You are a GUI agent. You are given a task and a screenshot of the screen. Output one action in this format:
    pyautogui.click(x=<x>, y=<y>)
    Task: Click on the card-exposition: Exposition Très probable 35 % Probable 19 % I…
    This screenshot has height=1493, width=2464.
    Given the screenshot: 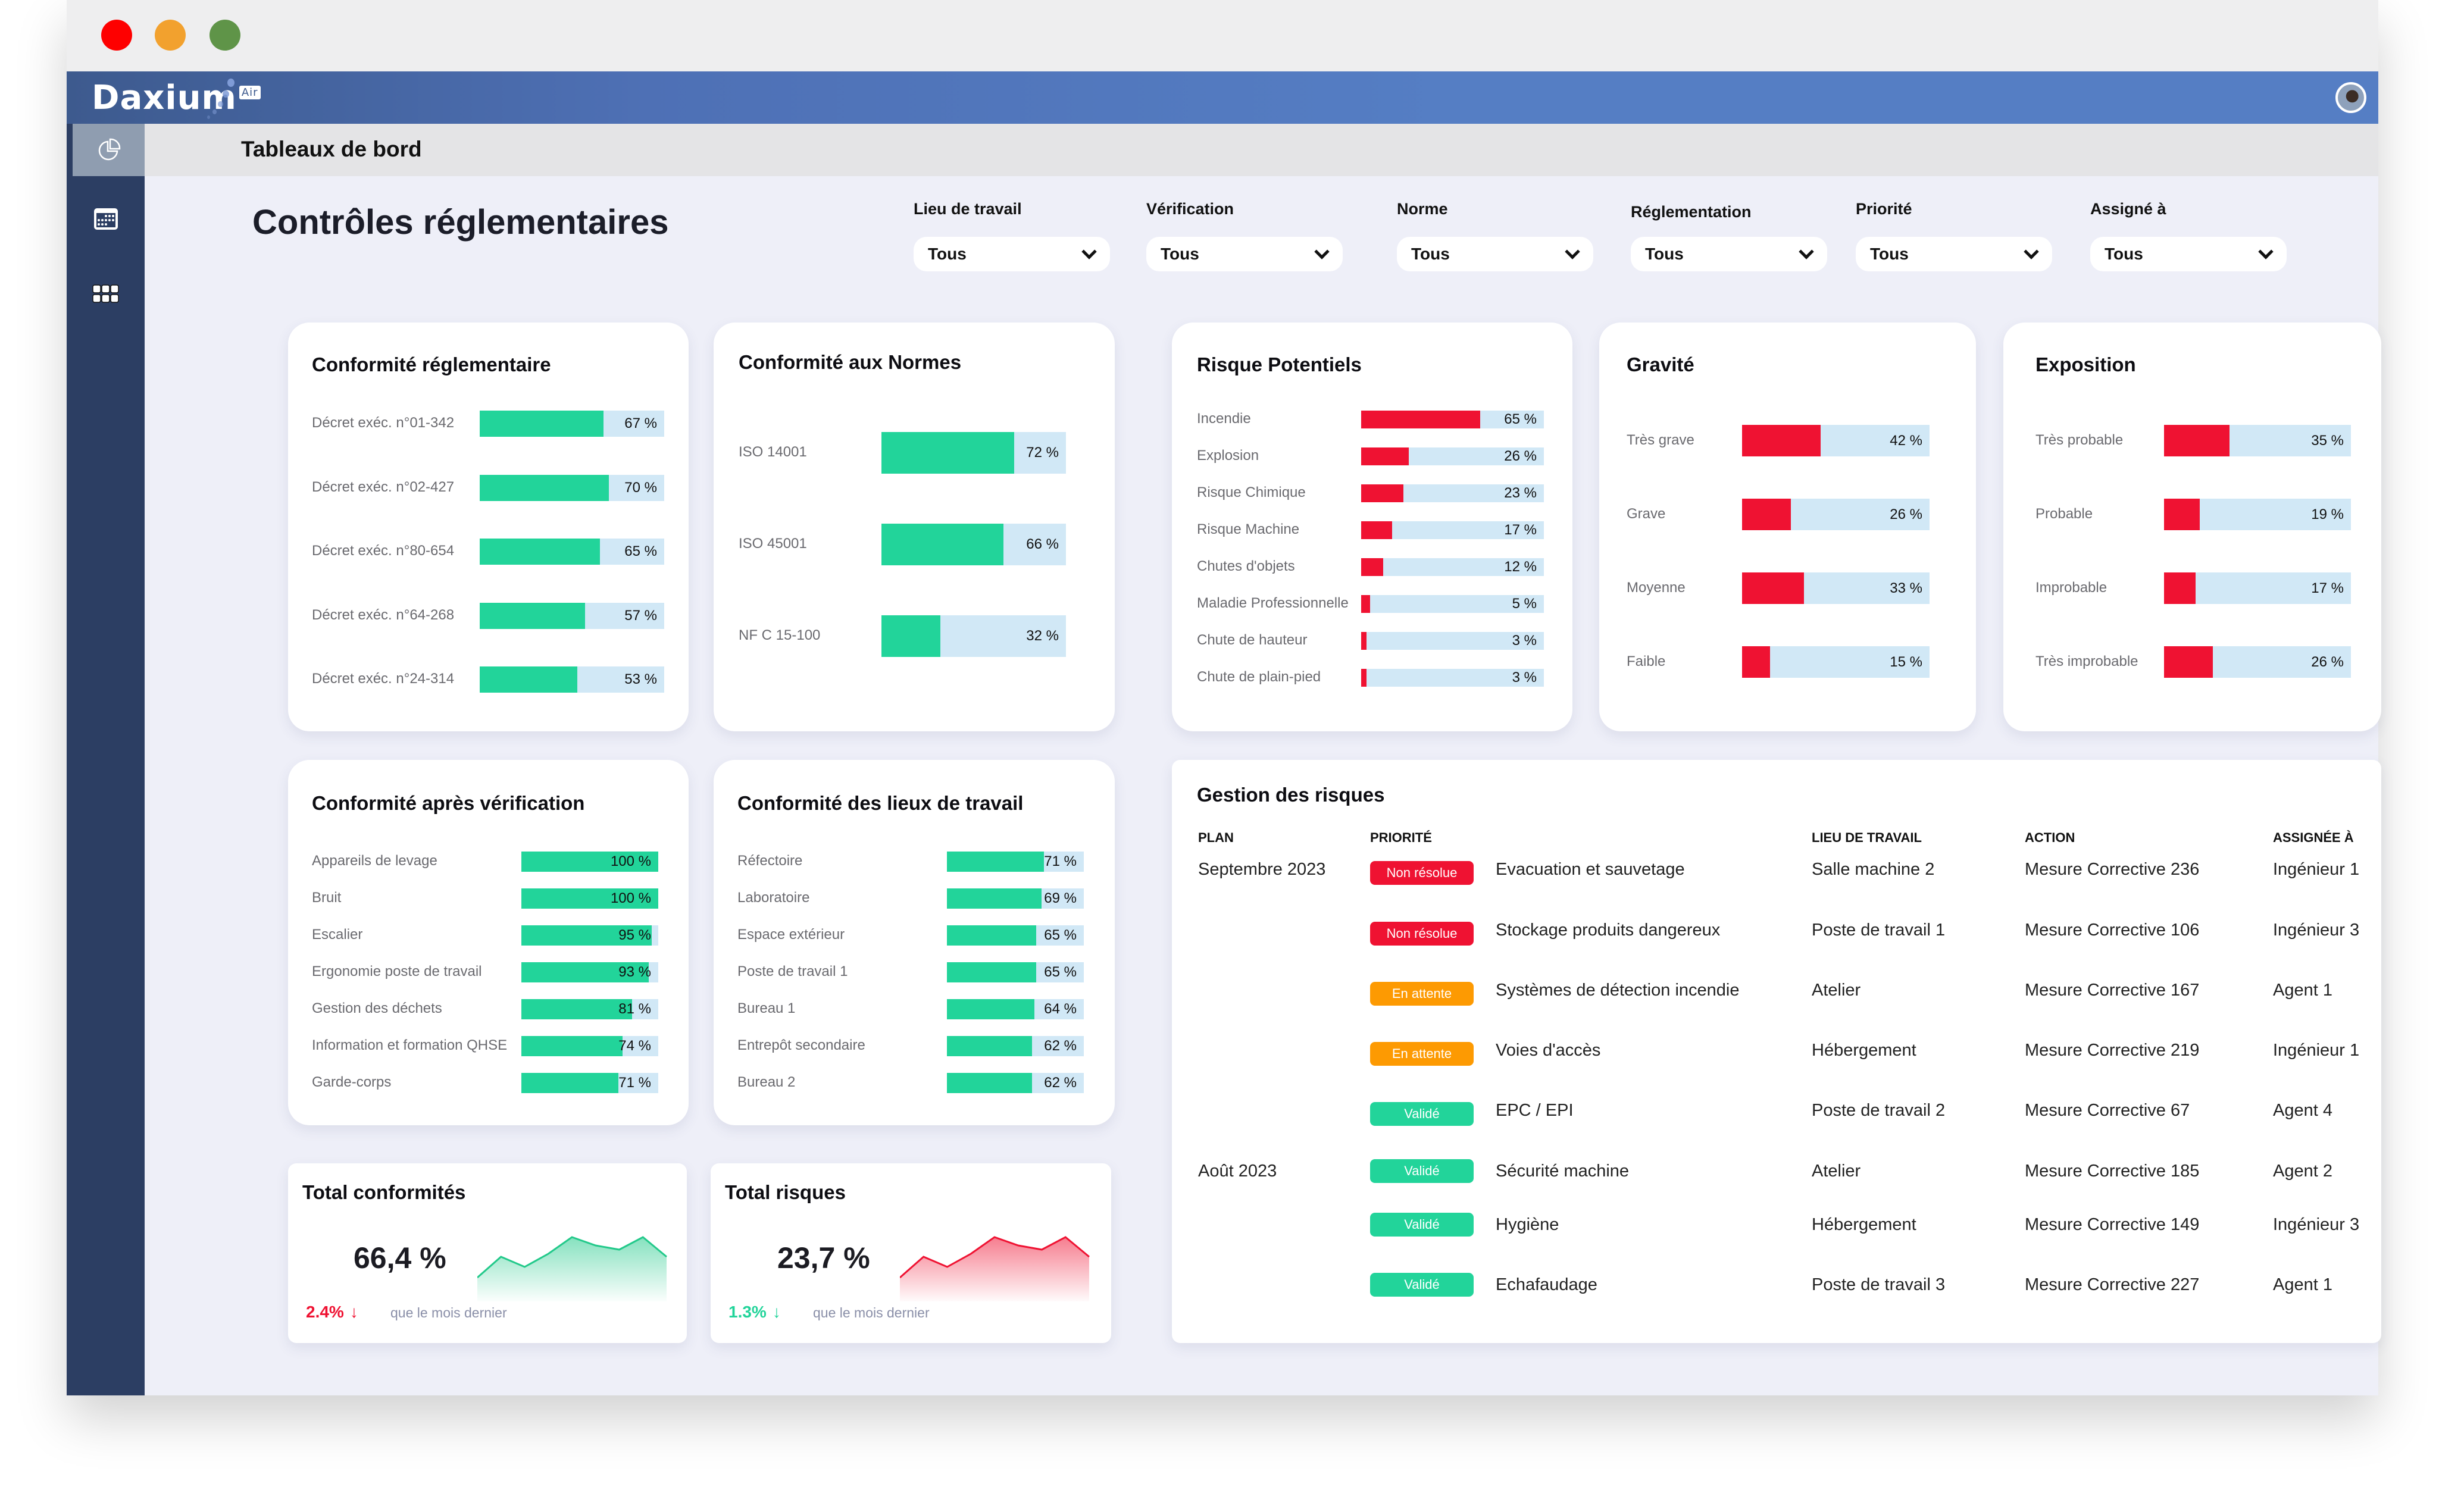 What is the action you would take?
    pyautogui.click(x=2192, y=527)
    